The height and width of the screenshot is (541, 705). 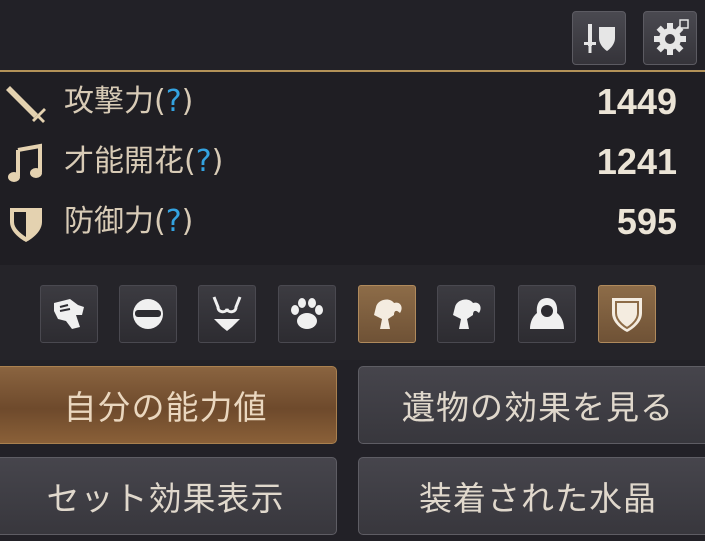 I want to click on settings-button, so click(x=670, y=38).